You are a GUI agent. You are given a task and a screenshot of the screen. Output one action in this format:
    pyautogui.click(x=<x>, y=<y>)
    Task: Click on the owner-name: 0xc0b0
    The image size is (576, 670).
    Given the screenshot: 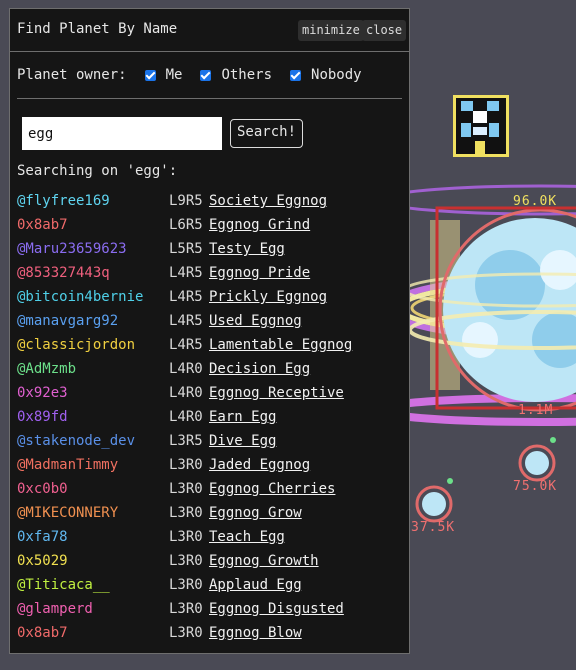 What is the action you would take?
    pyautogui.click(x=42, y=489)
    